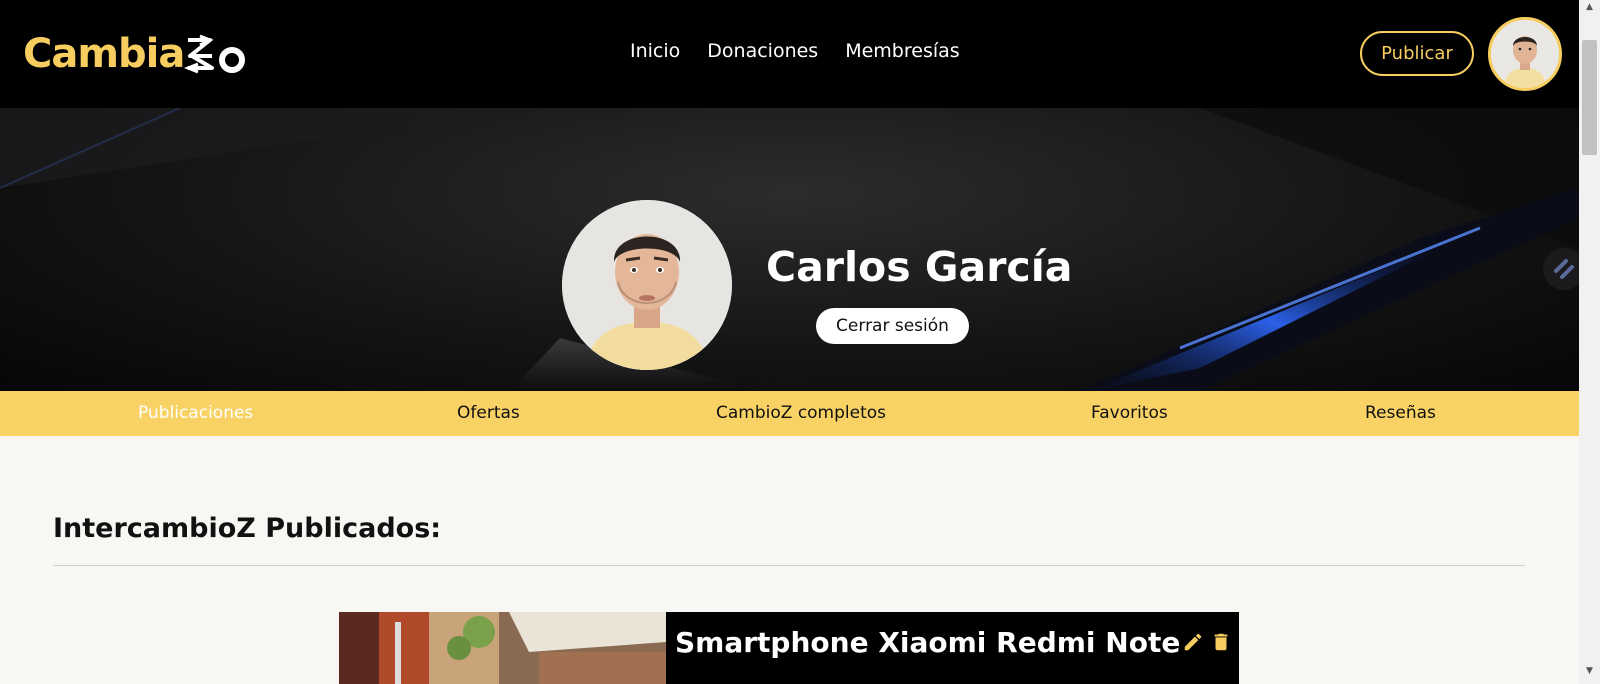 This screenshot has height=684, width=1600. I want to click on avatar-photo, so click(1525, 54).